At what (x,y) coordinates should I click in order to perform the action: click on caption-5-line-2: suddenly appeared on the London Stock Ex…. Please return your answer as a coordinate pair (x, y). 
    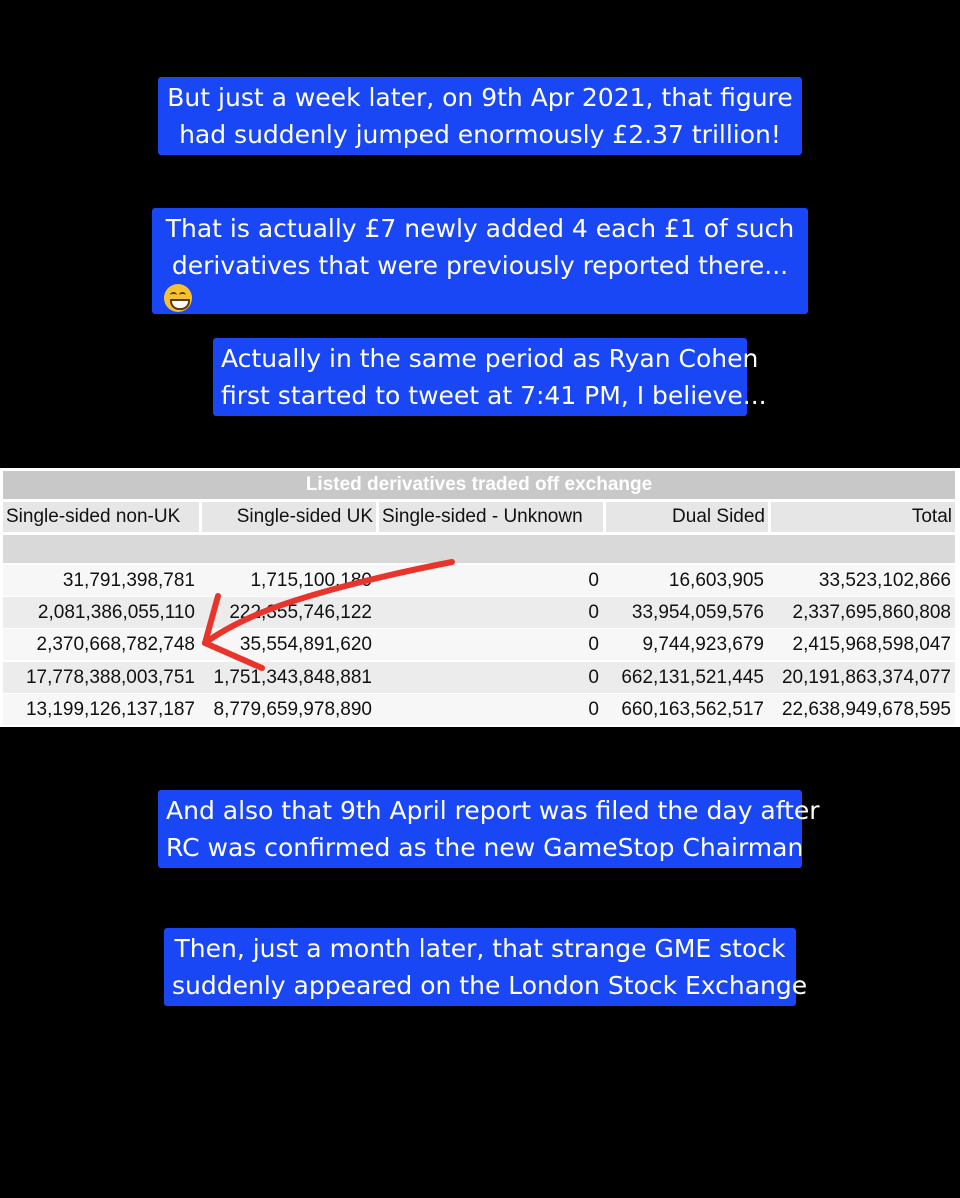
    Looking at the image, I should click on (490, 985).